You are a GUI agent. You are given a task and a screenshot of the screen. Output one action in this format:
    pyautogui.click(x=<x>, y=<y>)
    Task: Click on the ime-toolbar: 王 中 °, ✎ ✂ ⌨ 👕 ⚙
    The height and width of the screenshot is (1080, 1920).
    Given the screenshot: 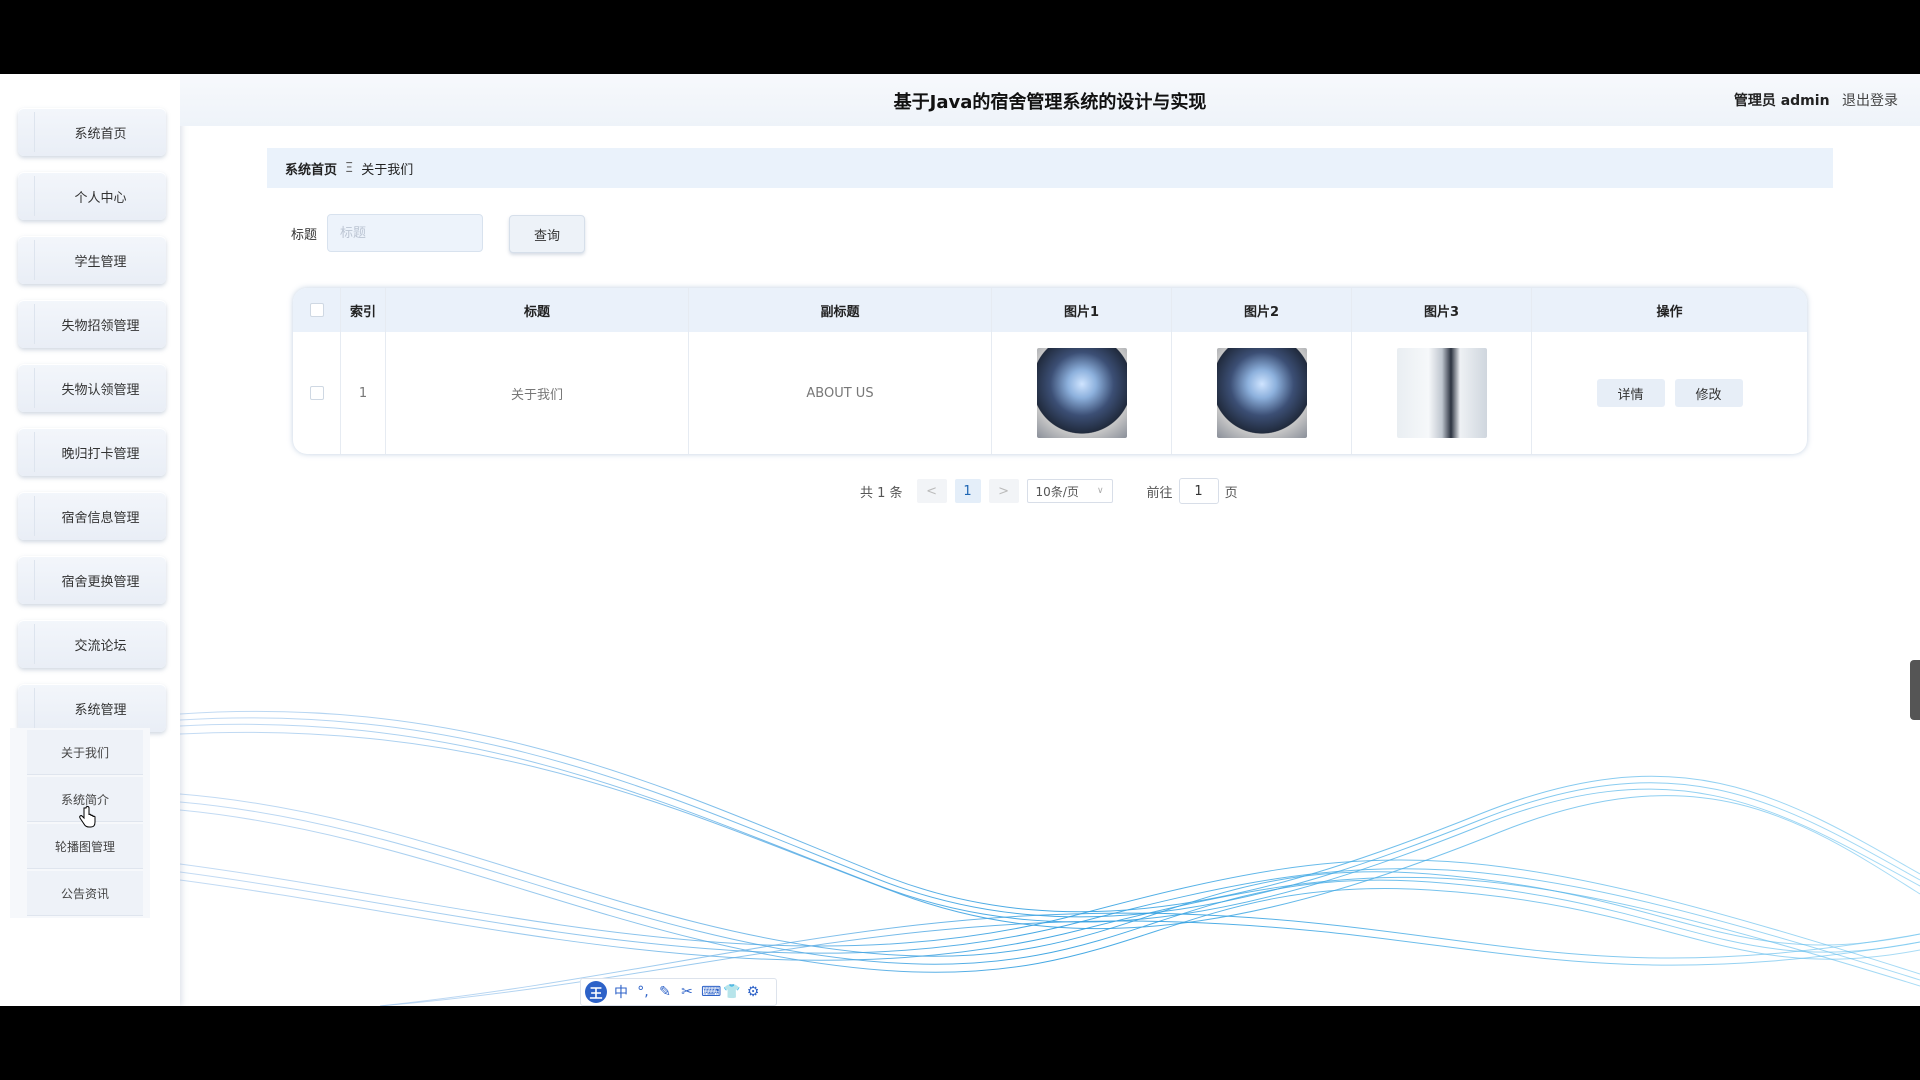 What is the action you would take?
    pyautogui.click(x=678, y=992)
    